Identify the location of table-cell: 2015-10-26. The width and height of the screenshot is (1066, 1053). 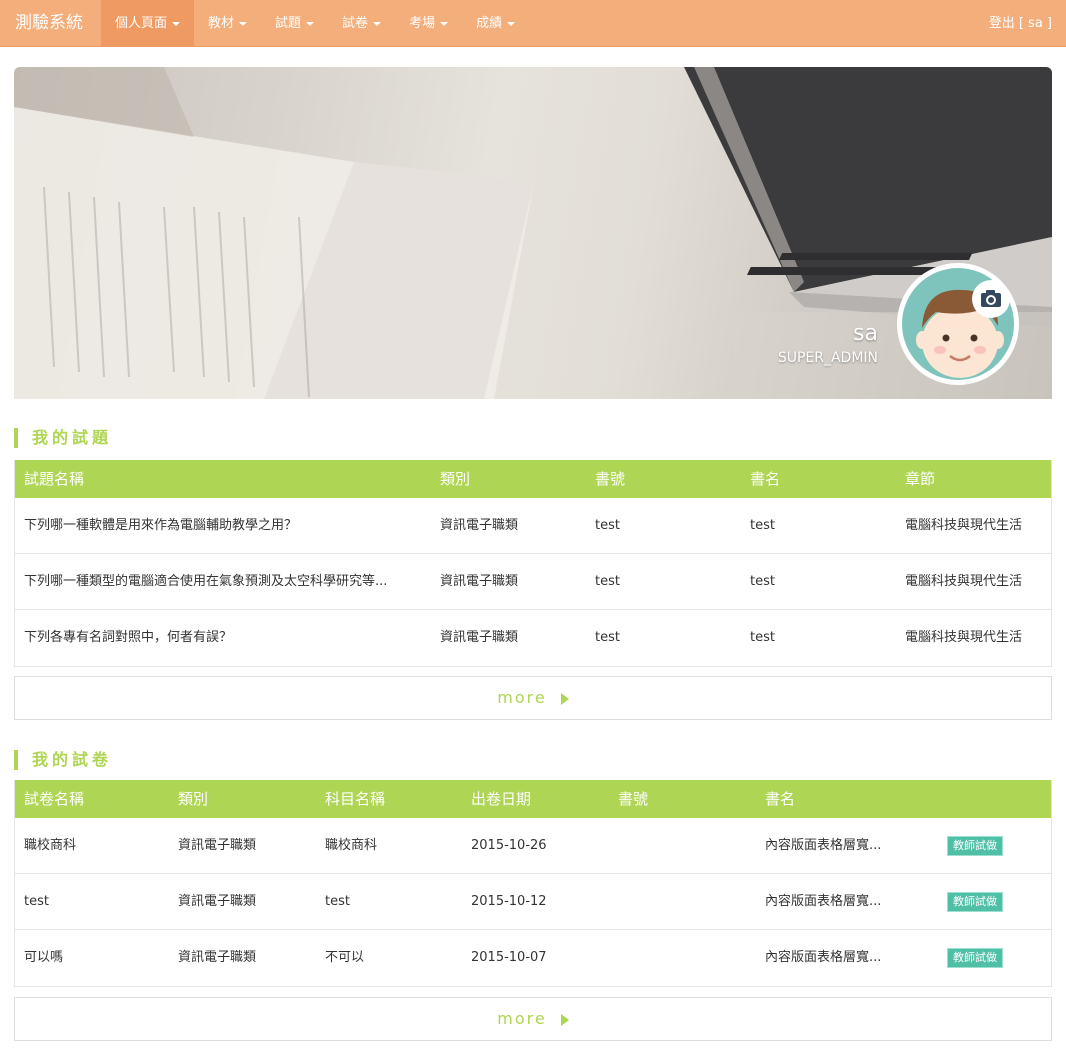
(509, 845).